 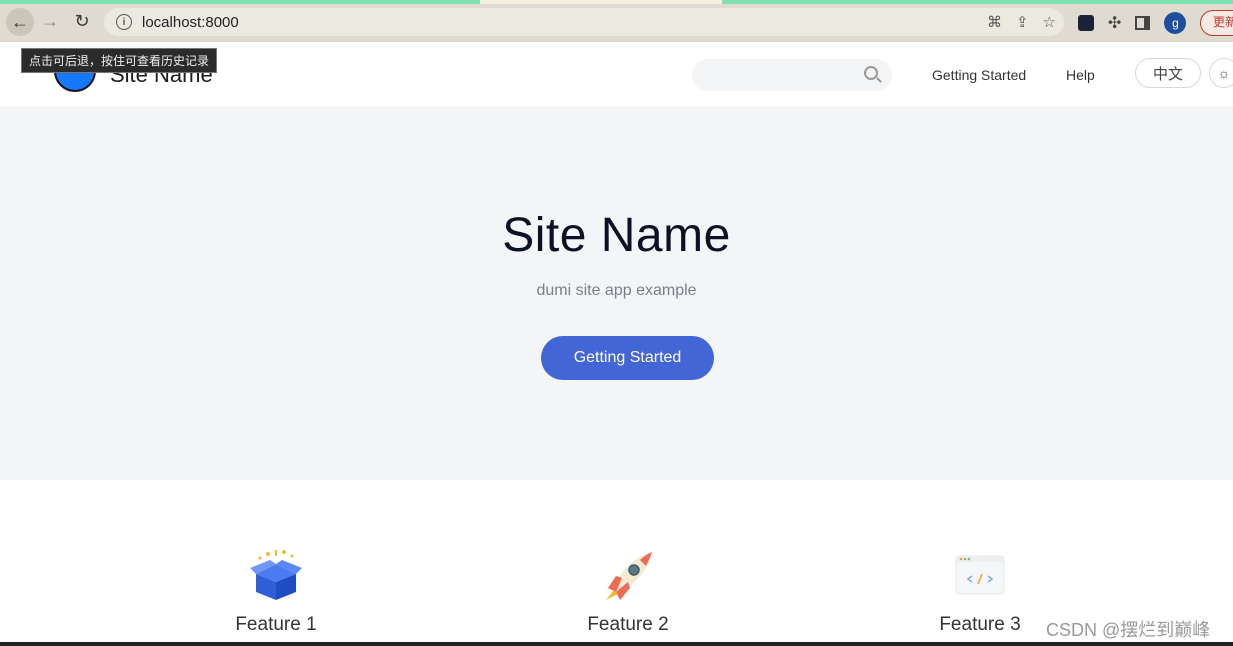 I want to click on code-window-icon, so click(x=980, y=576).